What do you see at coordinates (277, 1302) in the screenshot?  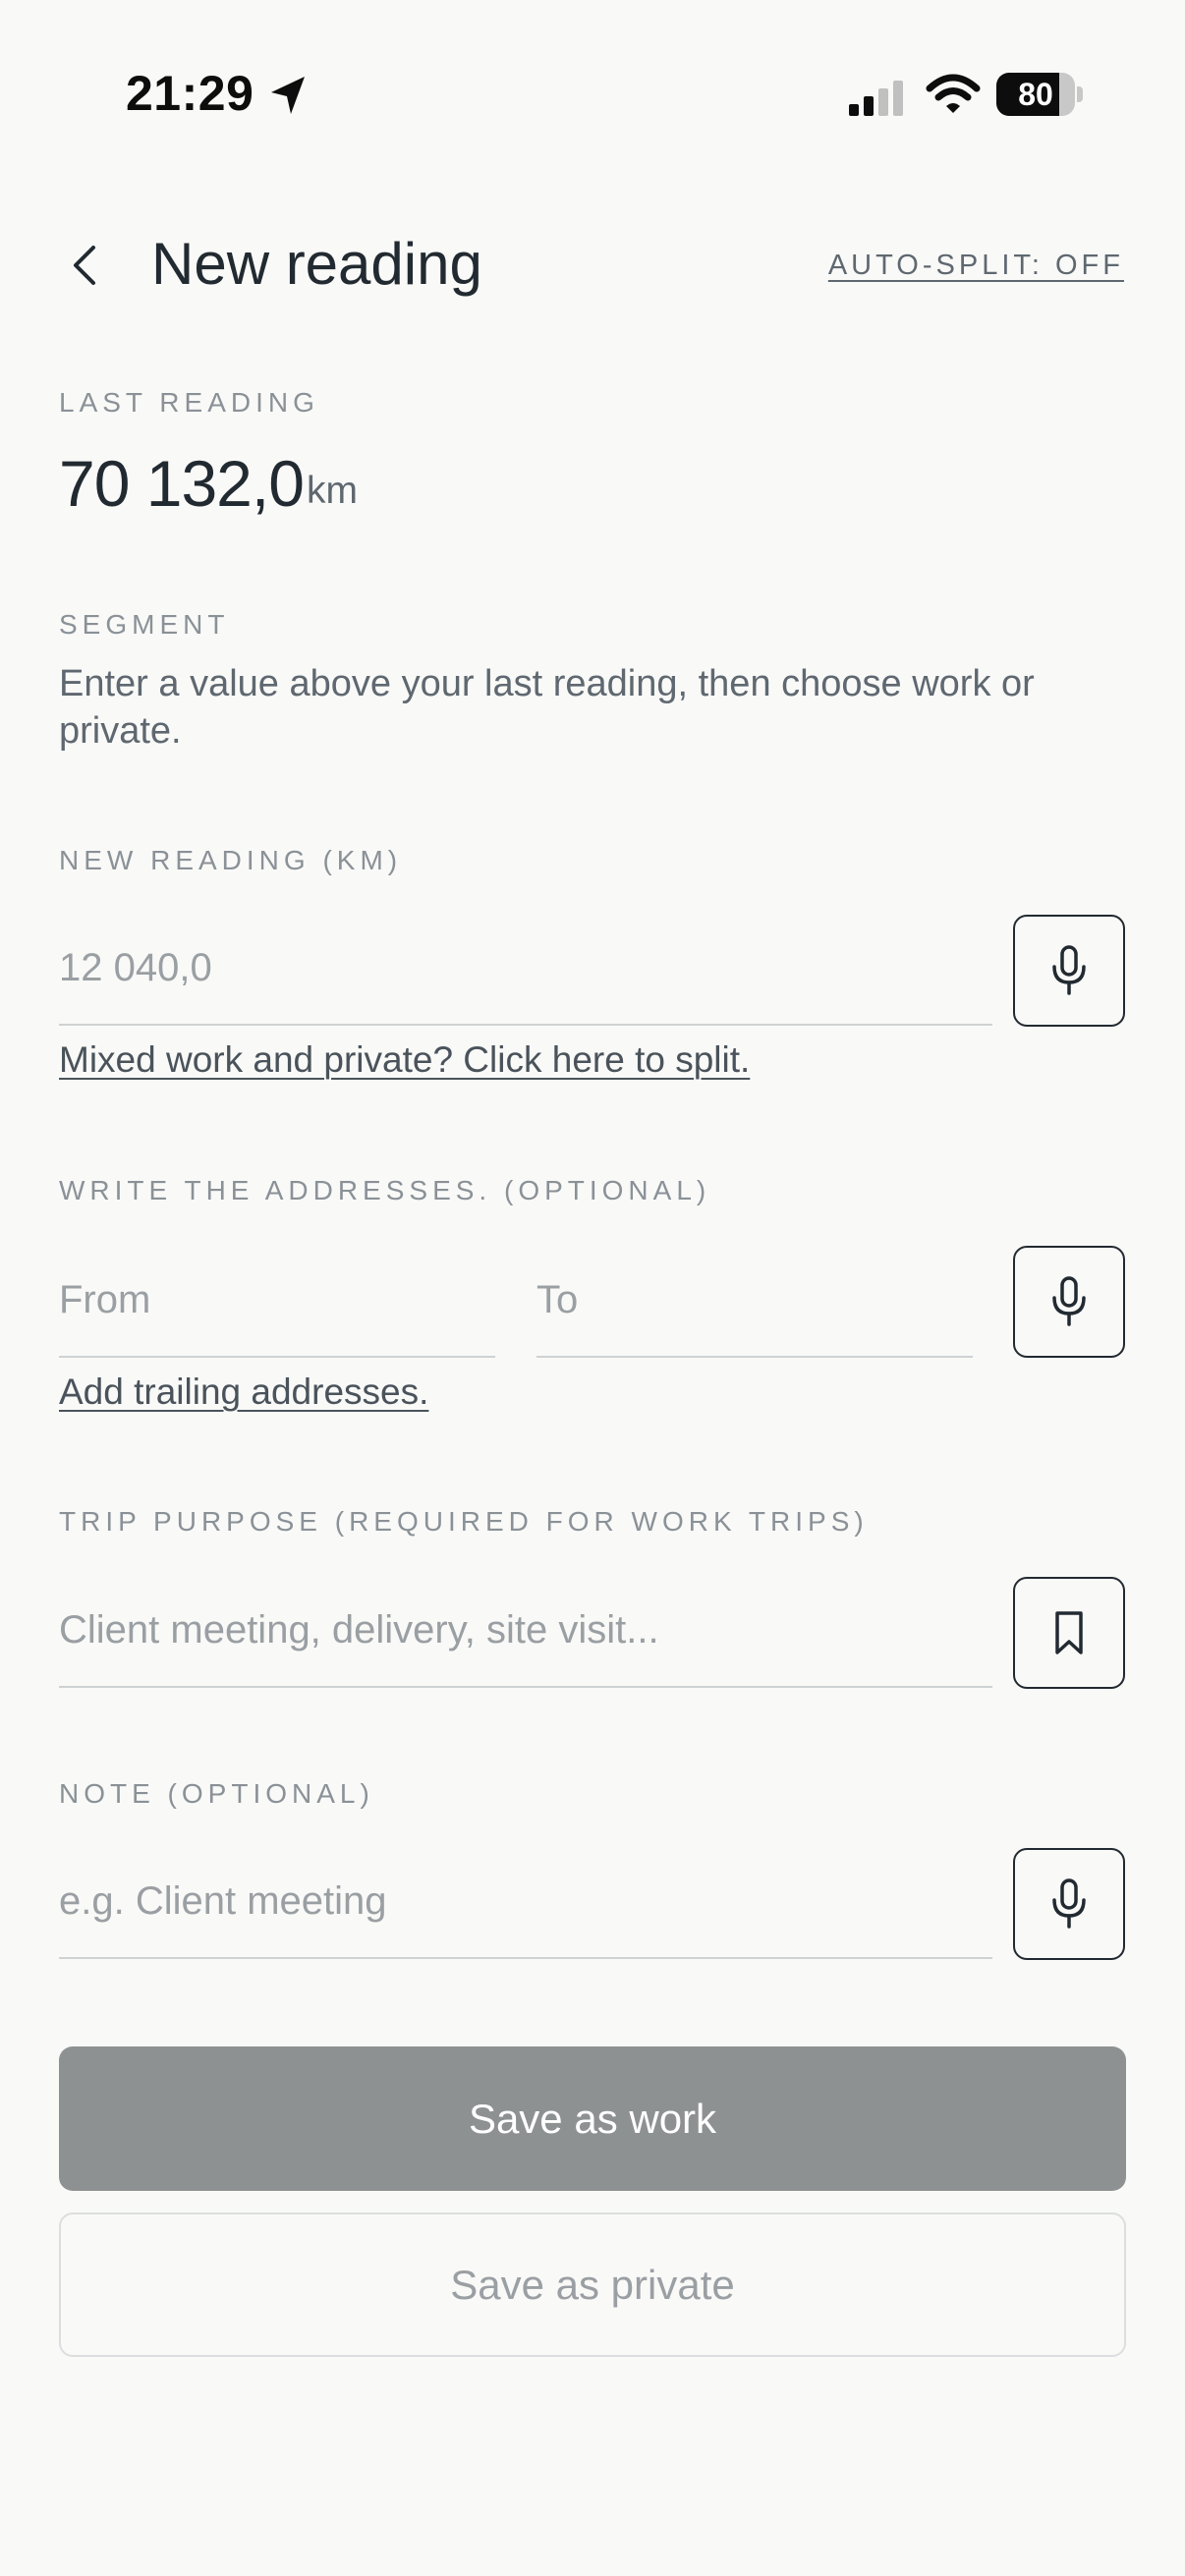 I see `from-address-input: From` at bounding box center [277, 1302].